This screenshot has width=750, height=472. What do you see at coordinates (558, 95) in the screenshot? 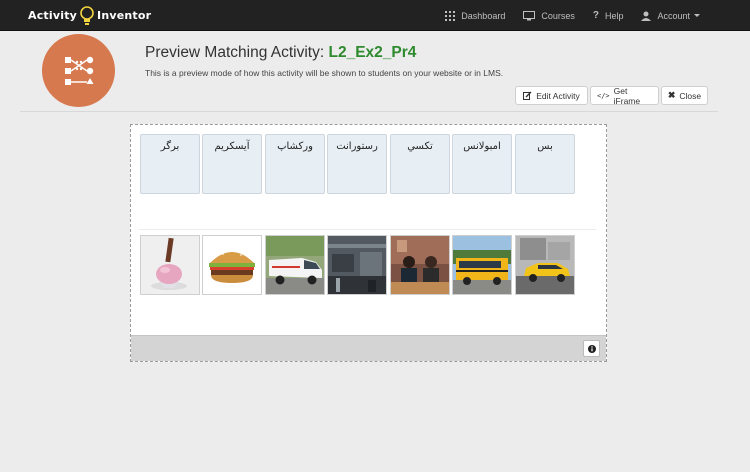
I see `edit-activity-label: Edit Activity` at bounding box center [558, 95].